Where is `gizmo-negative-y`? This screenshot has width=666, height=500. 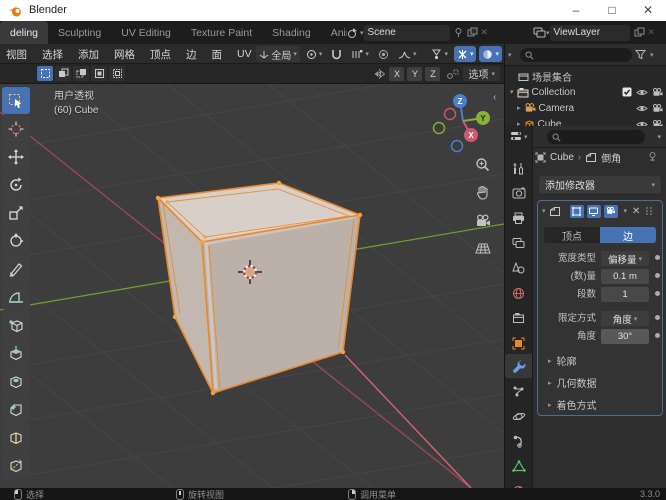
gizmo-negative-y is located at coordinates (439, 128).